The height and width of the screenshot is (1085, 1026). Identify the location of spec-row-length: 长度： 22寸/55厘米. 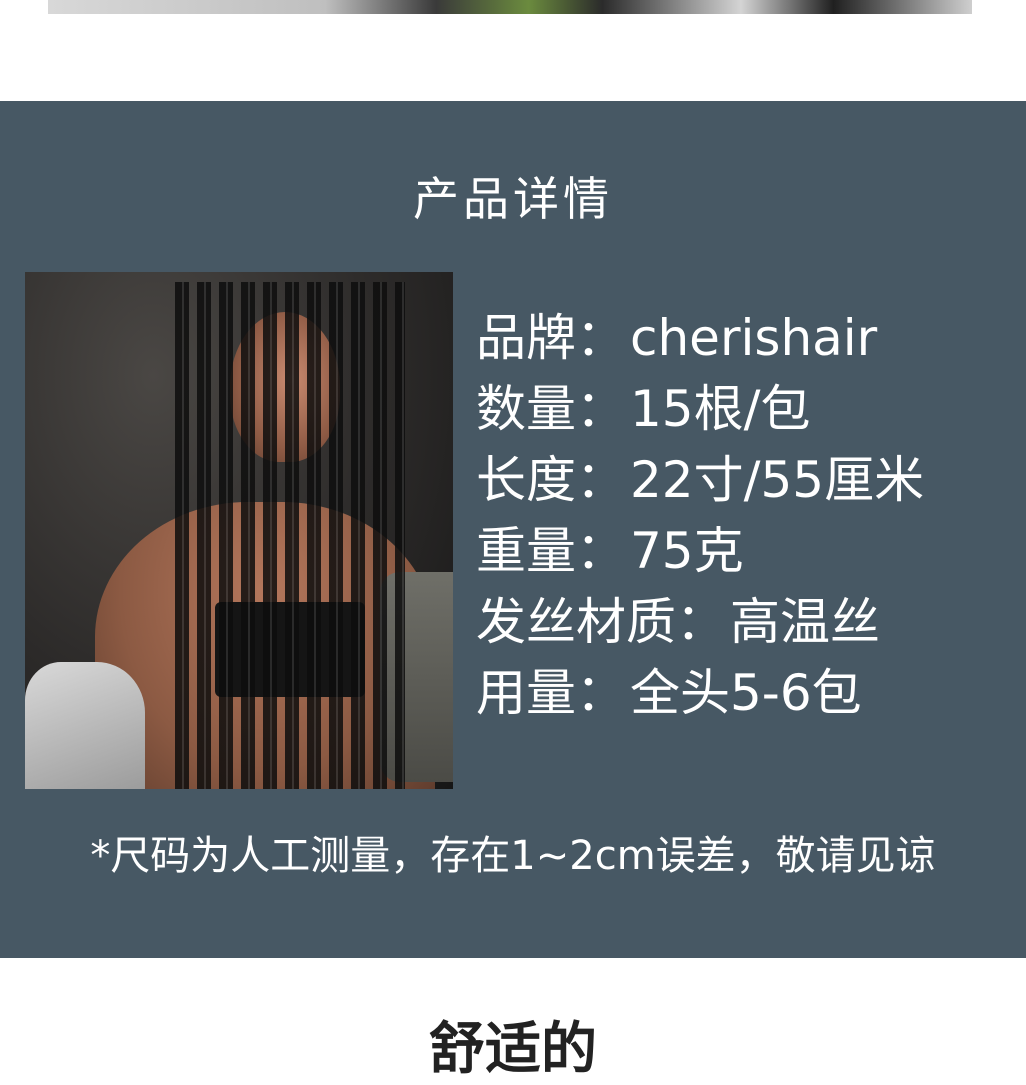
(746, 480).